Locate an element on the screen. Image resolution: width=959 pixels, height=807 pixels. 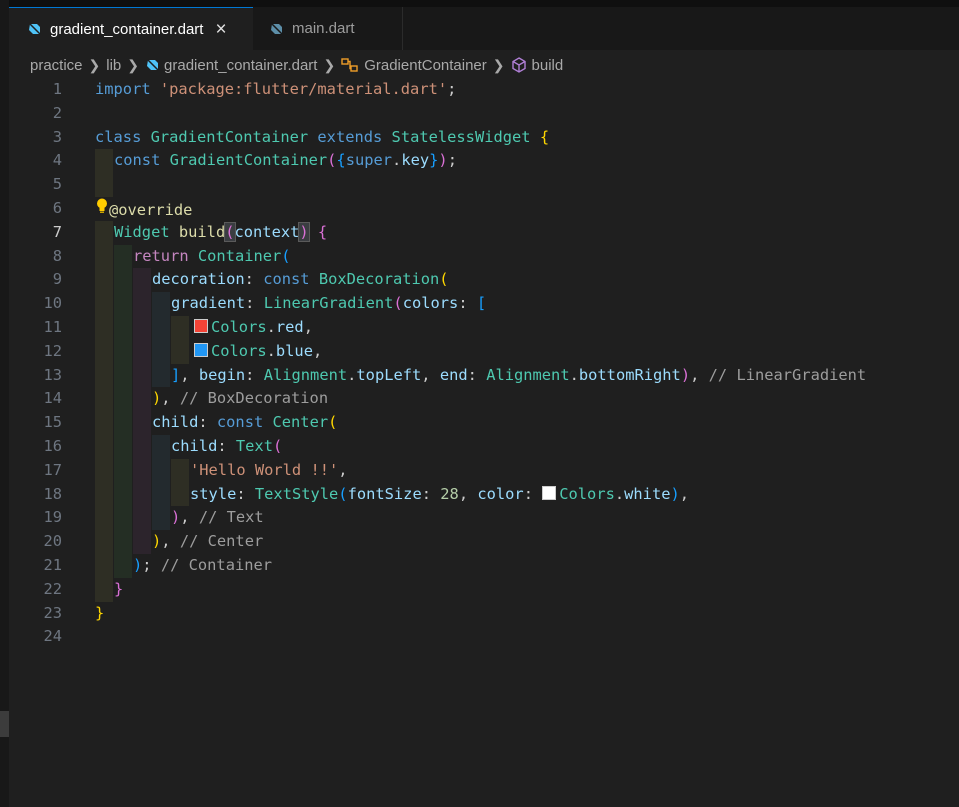
code-line-current: 7 Widget build(context) { is located at coordinates (484, 232).